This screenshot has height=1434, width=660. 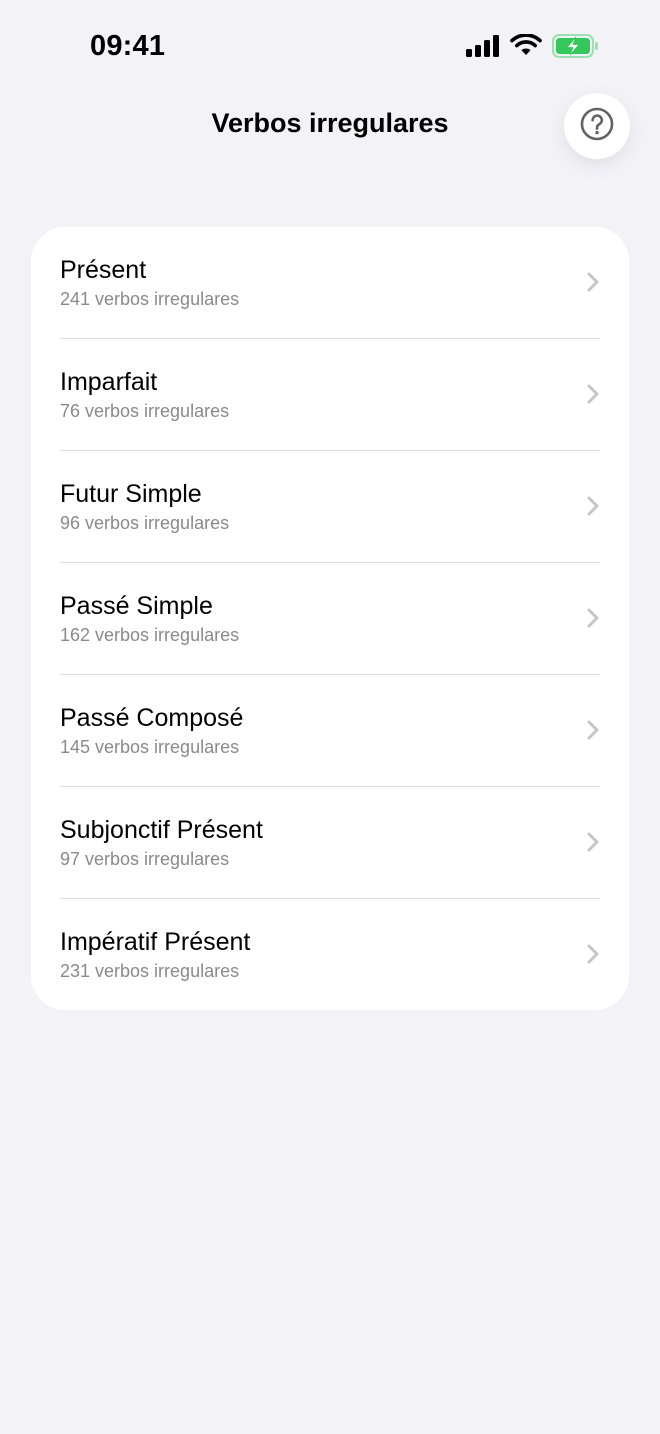 What do you see at coordinates (576, 48) in the screenshot?
I see `battery-charging-icon` at bounding box center [576, 48].